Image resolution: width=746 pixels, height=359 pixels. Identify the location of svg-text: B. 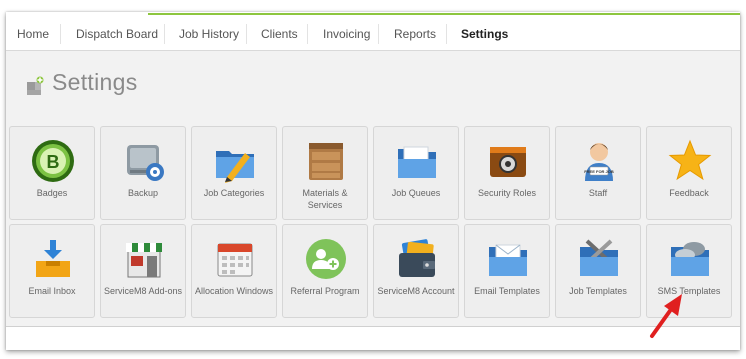
(53, 162).